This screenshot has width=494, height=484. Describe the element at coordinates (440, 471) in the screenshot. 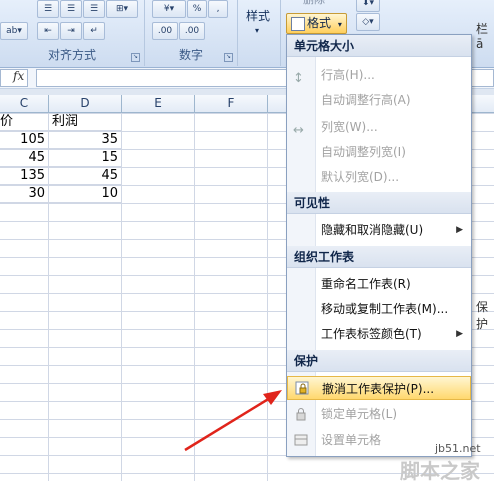

I see `watermark-brand: 脚本之家` at that location.